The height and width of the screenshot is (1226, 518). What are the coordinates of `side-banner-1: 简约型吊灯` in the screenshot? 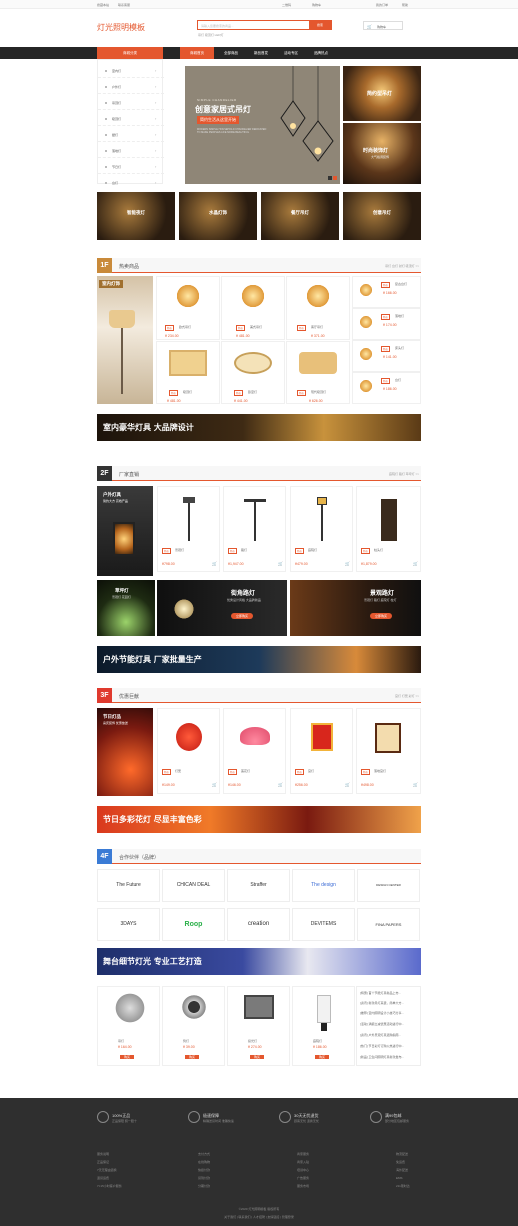 It's located at (382, 93).